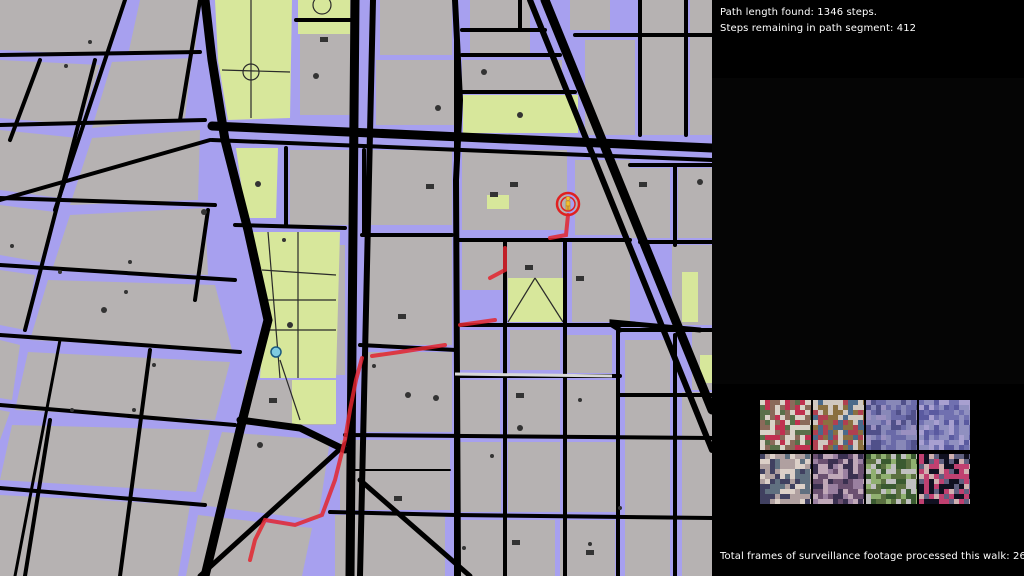 This screenshot has width=1024, height=576. What do you see at coordinates (568, 204) in the screenshot?
I see `target-marker` at bounding box center [568, 204].